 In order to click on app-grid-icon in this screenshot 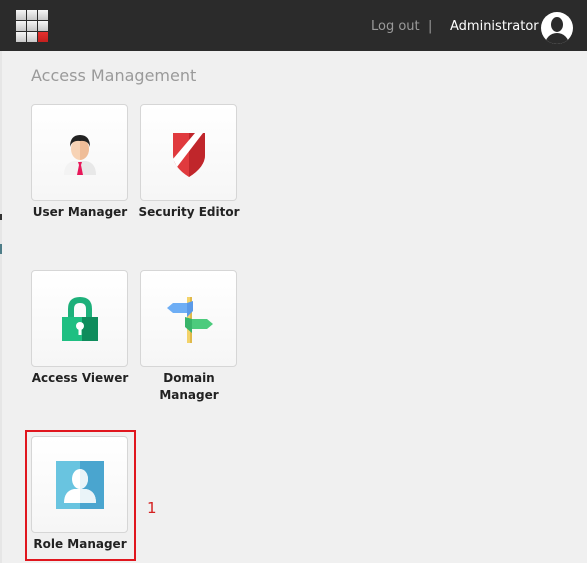, I will do `click(32, 26)`.